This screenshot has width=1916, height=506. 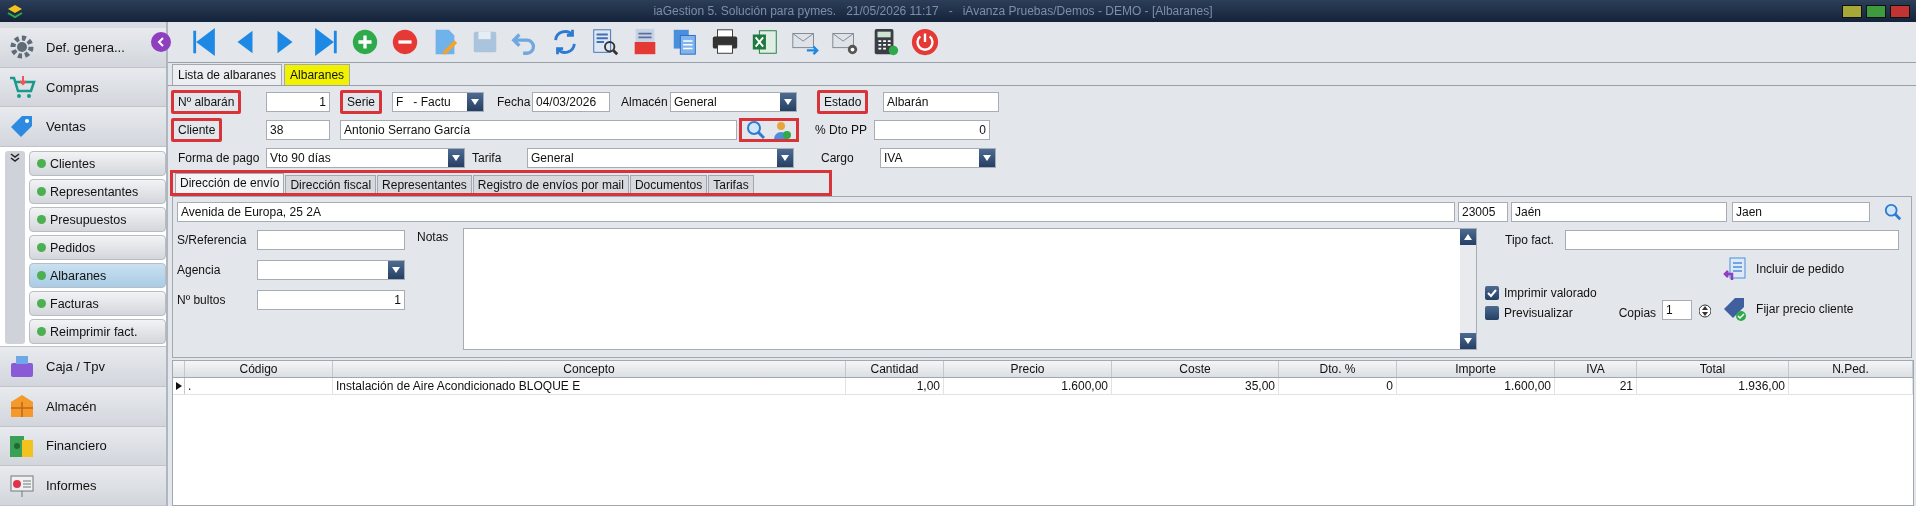 What do you see at coordinates (202, 300) in the screenshot?
I see `field-label: Nº bultos` at bounding box center [202, 300].